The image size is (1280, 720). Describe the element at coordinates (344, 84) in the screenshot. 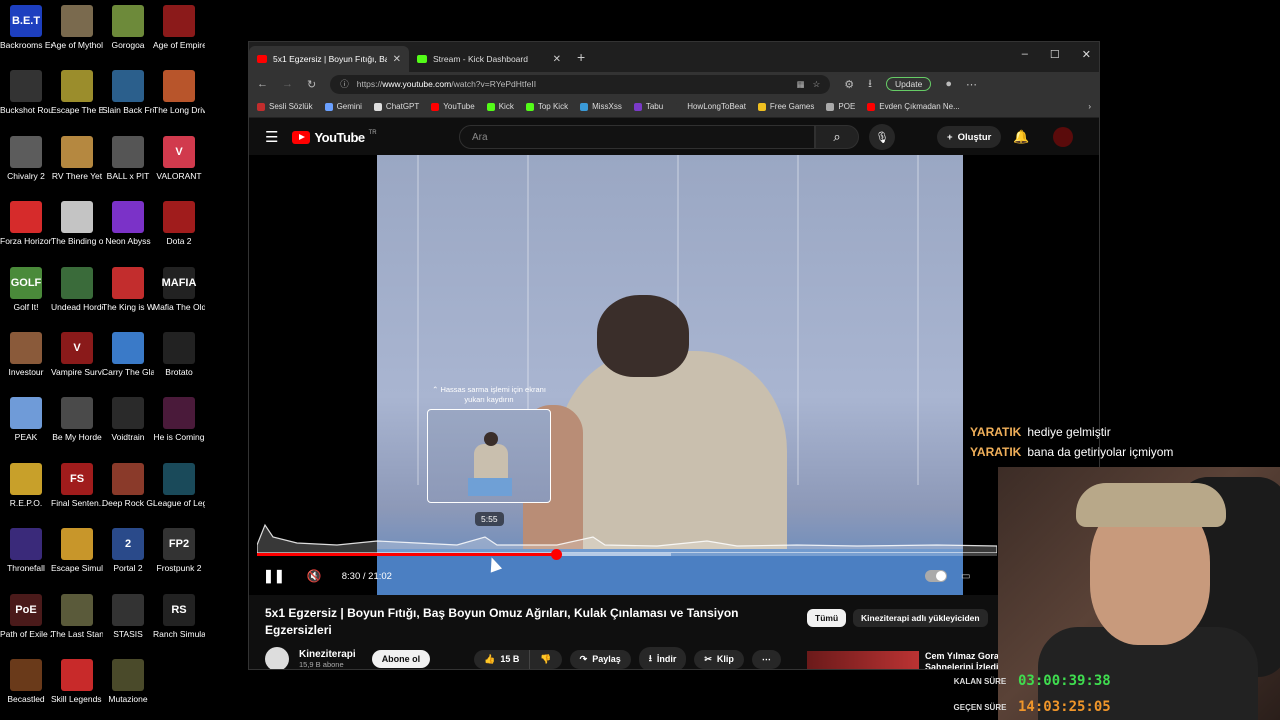

I see `site-info-icon: ⓘ` at that location.